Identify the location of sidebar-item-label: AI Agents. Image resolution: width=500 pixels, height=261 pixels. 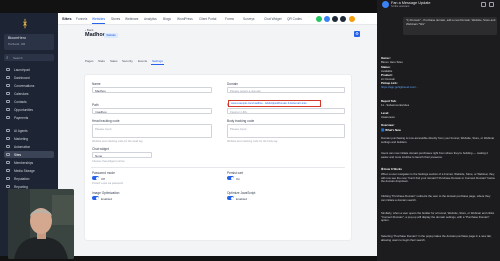
(21, 130).